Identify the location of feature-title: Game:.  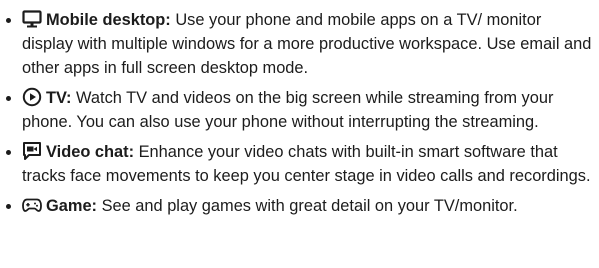
(72, 206).